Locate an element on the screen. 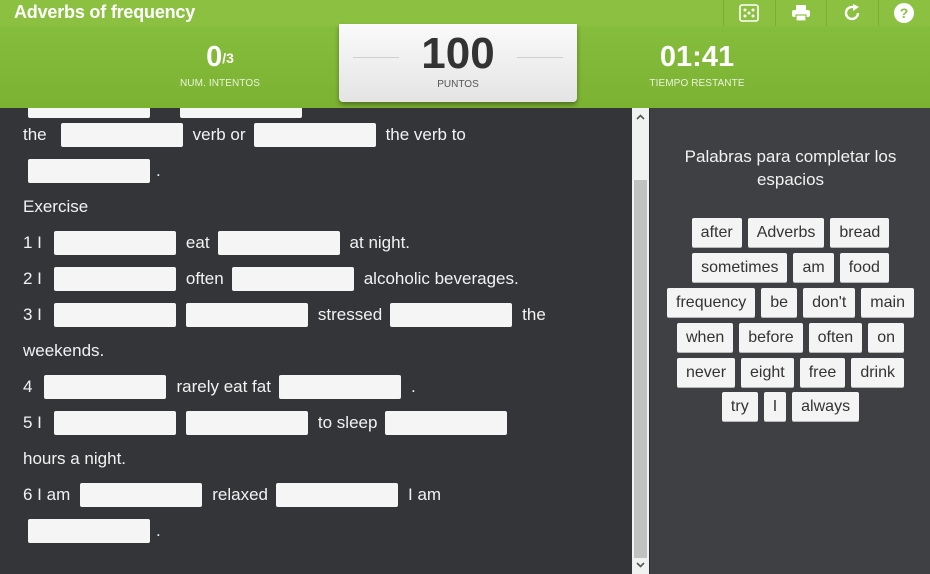  help-button: ? is located at coordinates (903, 13).